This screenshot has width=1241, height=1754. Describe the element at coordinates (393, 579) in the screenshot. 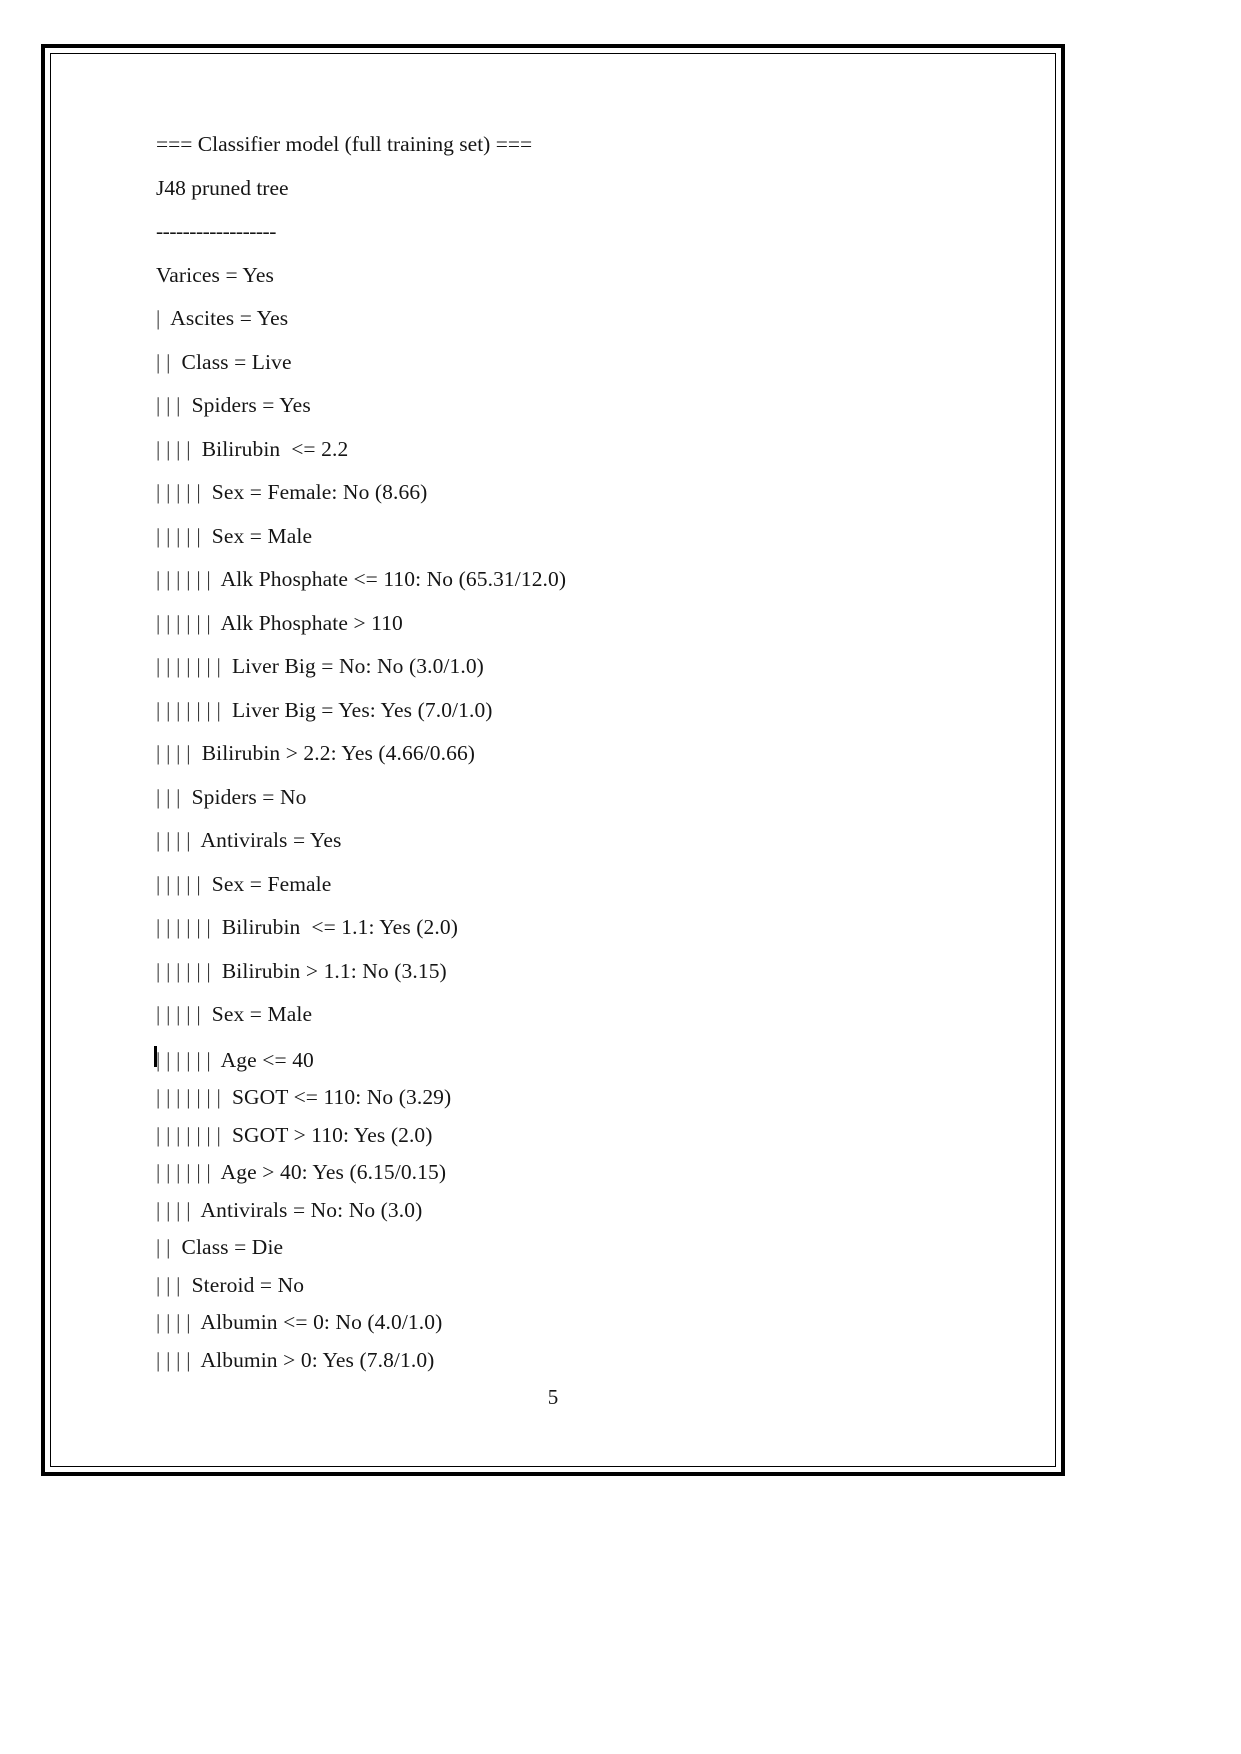

I see `tree-node-label: Alk Phosphate <= 110: No (65.31/12.0)` at that location.